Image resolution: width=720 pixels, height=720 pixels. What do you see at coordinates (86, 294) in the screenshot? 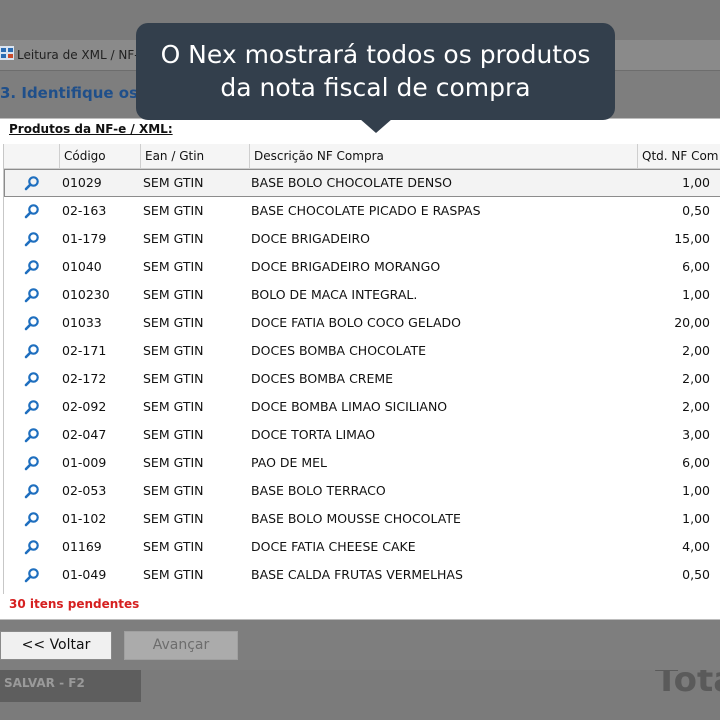
I see `row-code: 010230` at bounding box center [86, 294].